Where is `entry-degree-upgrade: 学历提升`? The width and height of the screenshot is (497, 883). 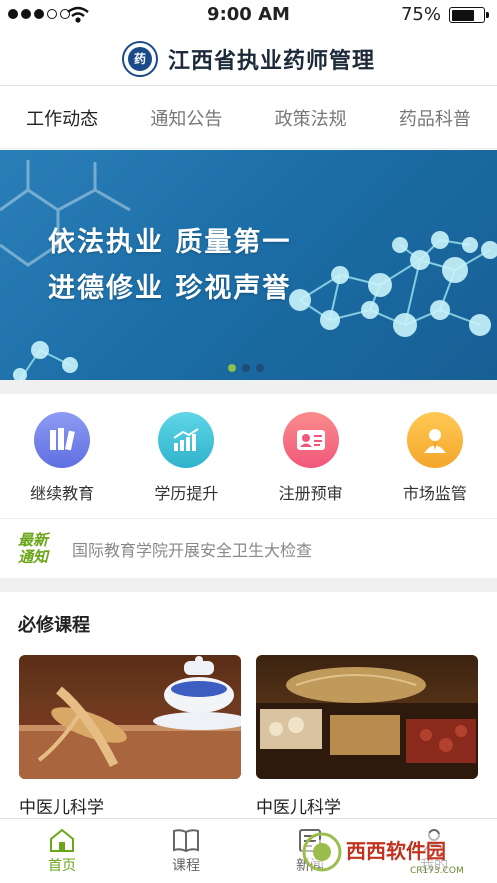 entry-degree-upgrade: 学历提升 is located at coordinates (186, 456).